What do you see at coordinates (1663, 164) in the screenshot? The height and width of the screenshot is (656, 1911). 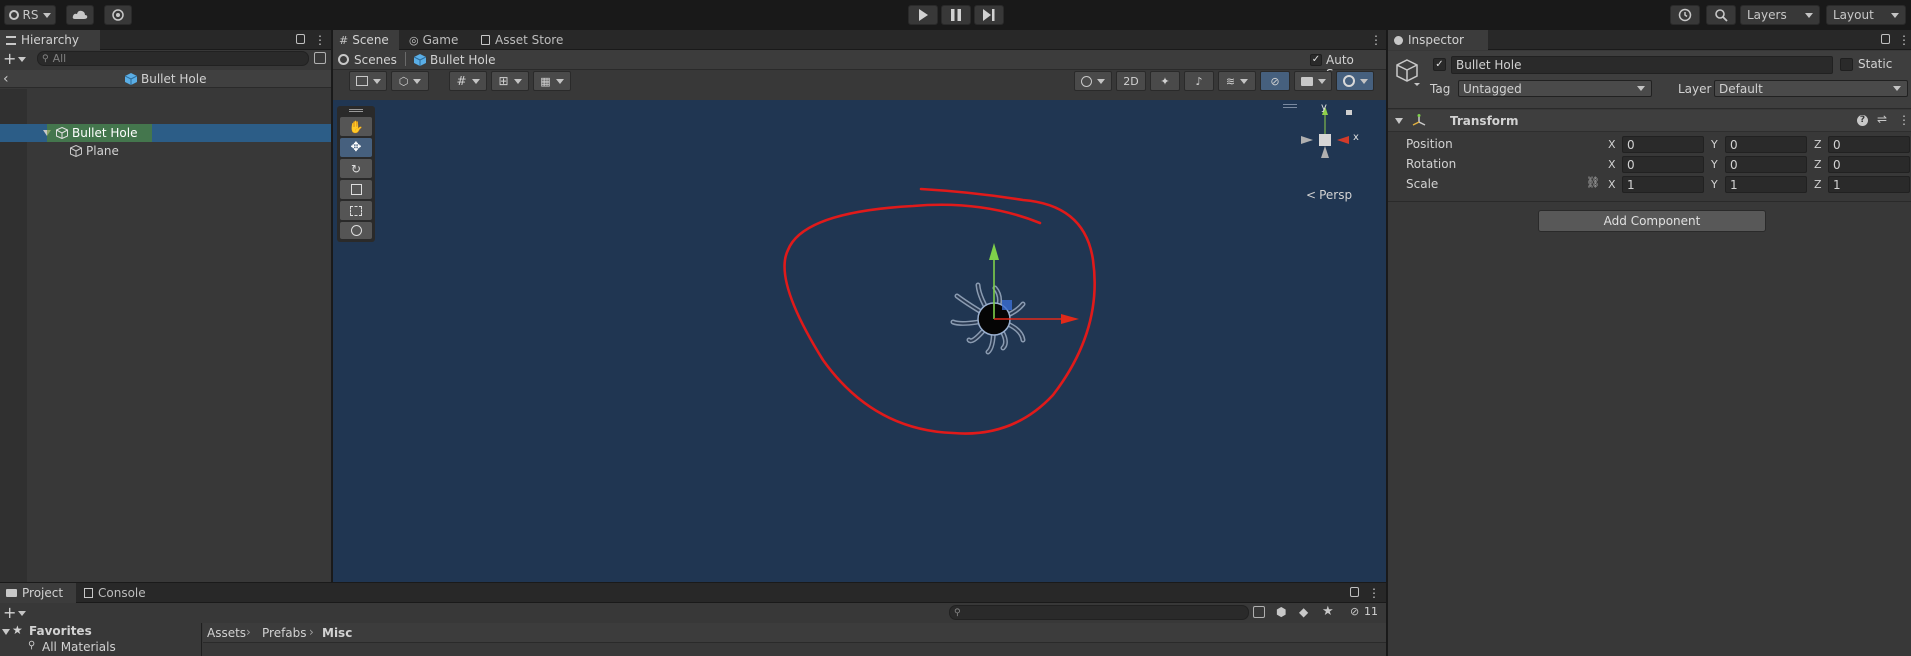 I see `rotation-x-field: 0` at bounding box center [1663, 164].